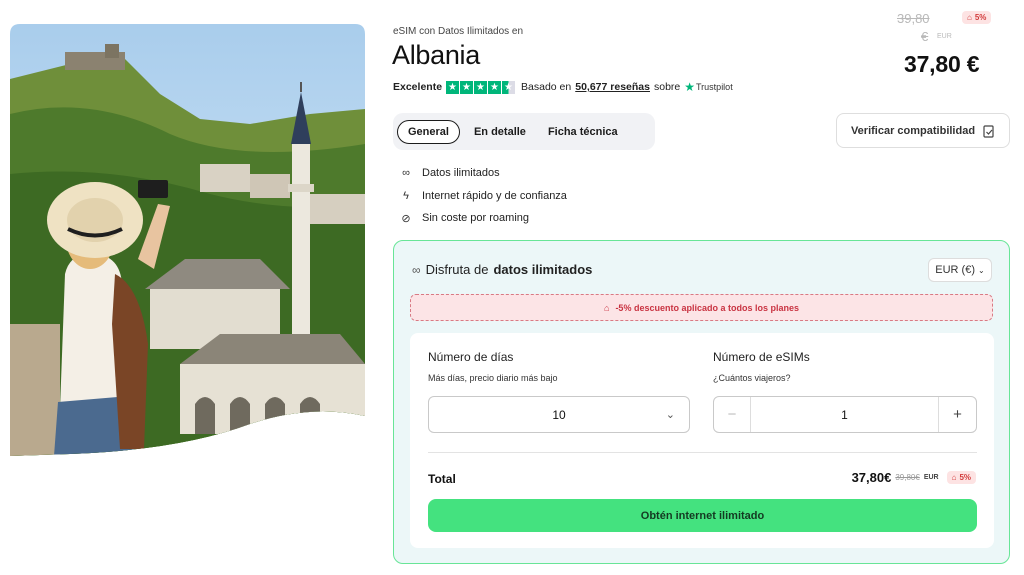 The width and height of the screenshot is (1024, 575). I want to click on old-price: 39,80, so click(913, 18).